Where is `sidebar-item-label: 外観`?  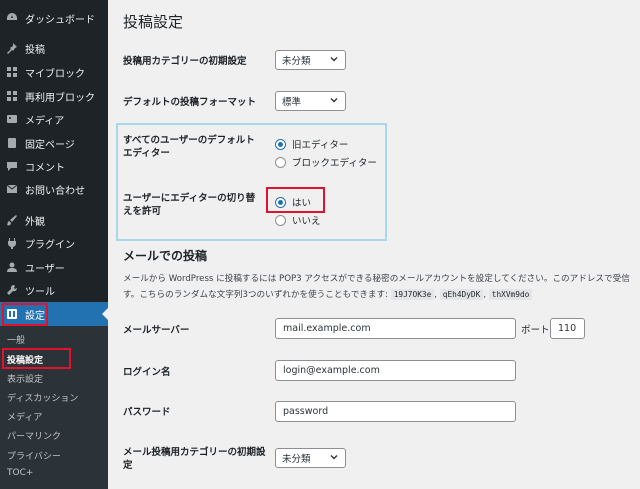
sidebar-item-label: 外観 is located at coordinates (35, 222).